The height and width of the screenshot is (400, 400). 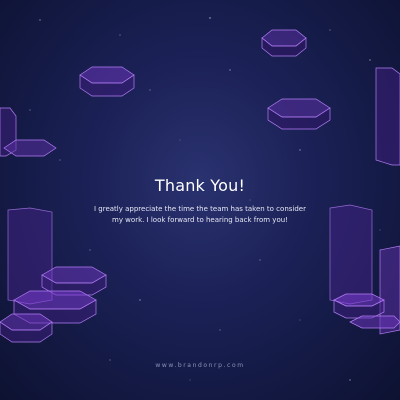 What do you see at coordinates (200, 365) in the screenshot?
I see `website-url: www.brandonrp.com` at bounding box center [200, 365].